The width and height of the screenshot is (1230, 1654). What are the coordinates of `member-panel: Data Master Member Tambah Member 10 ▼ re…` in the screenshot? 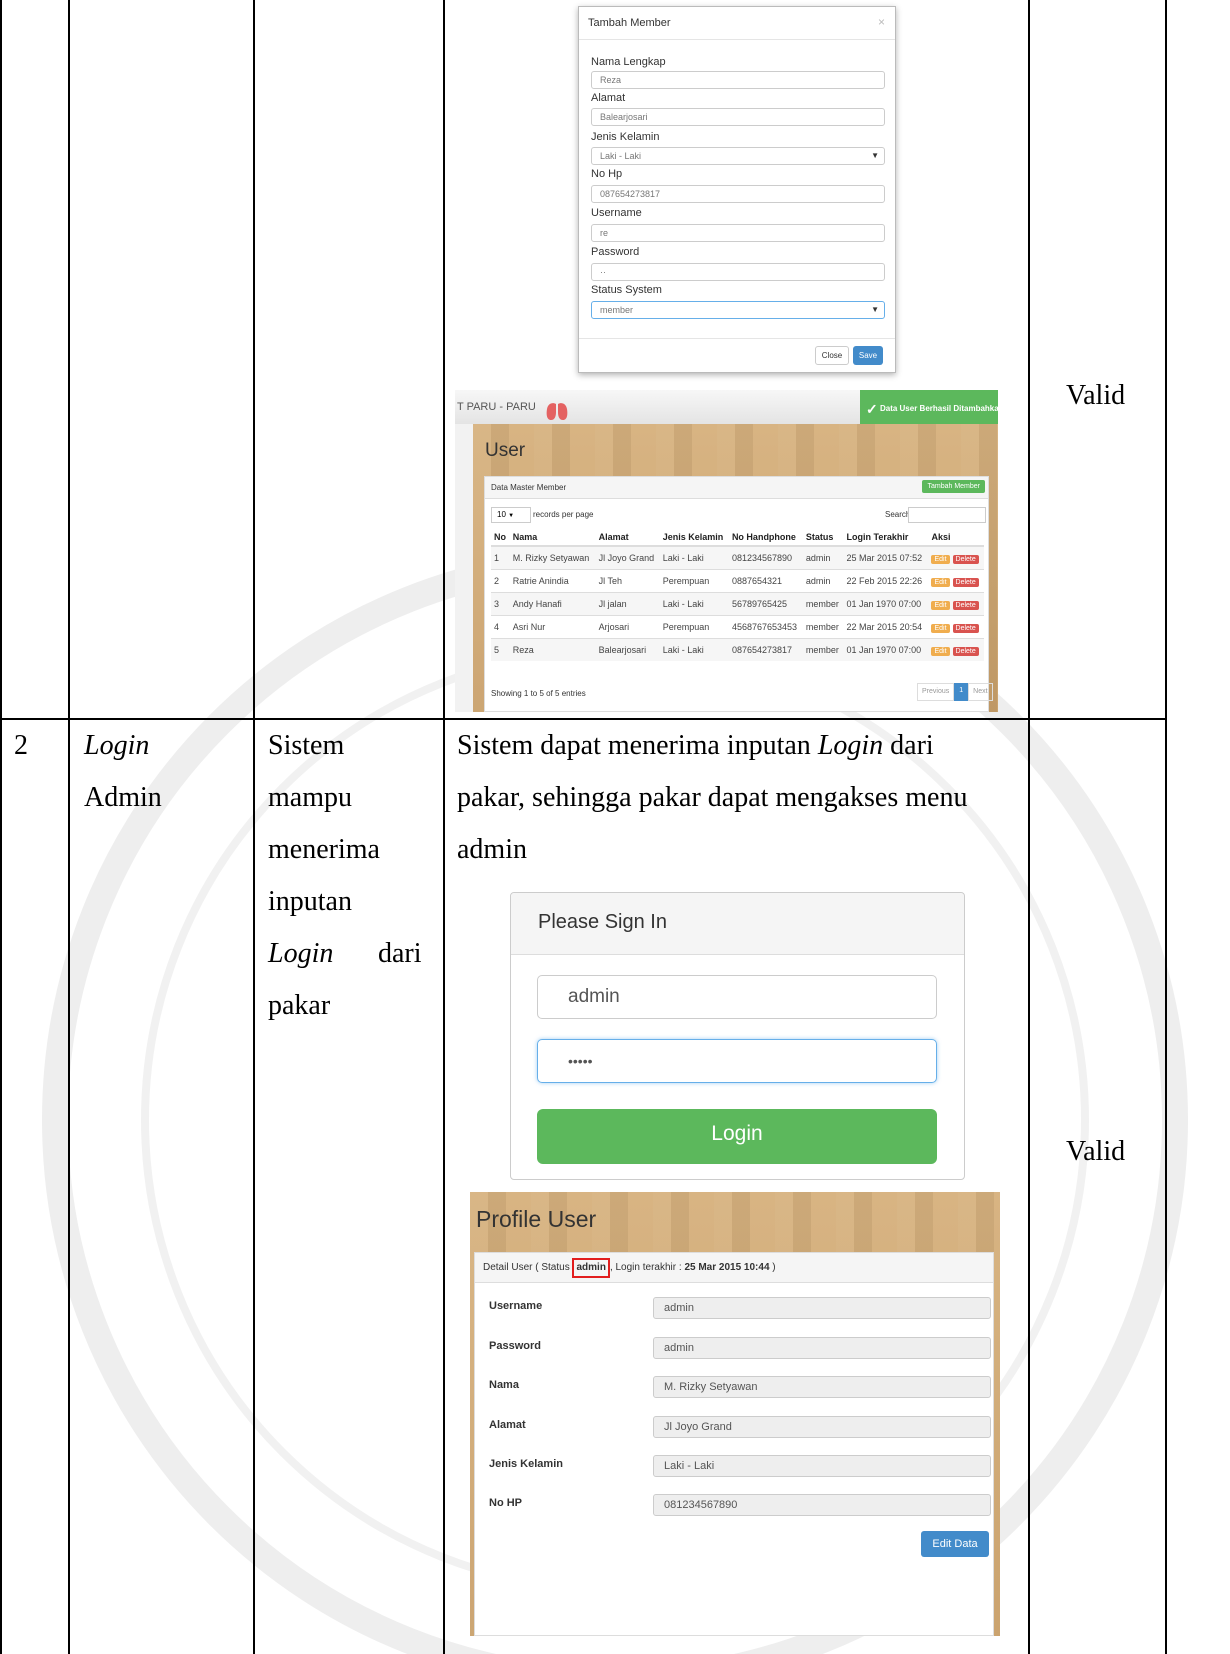 It's located at (738, 594).